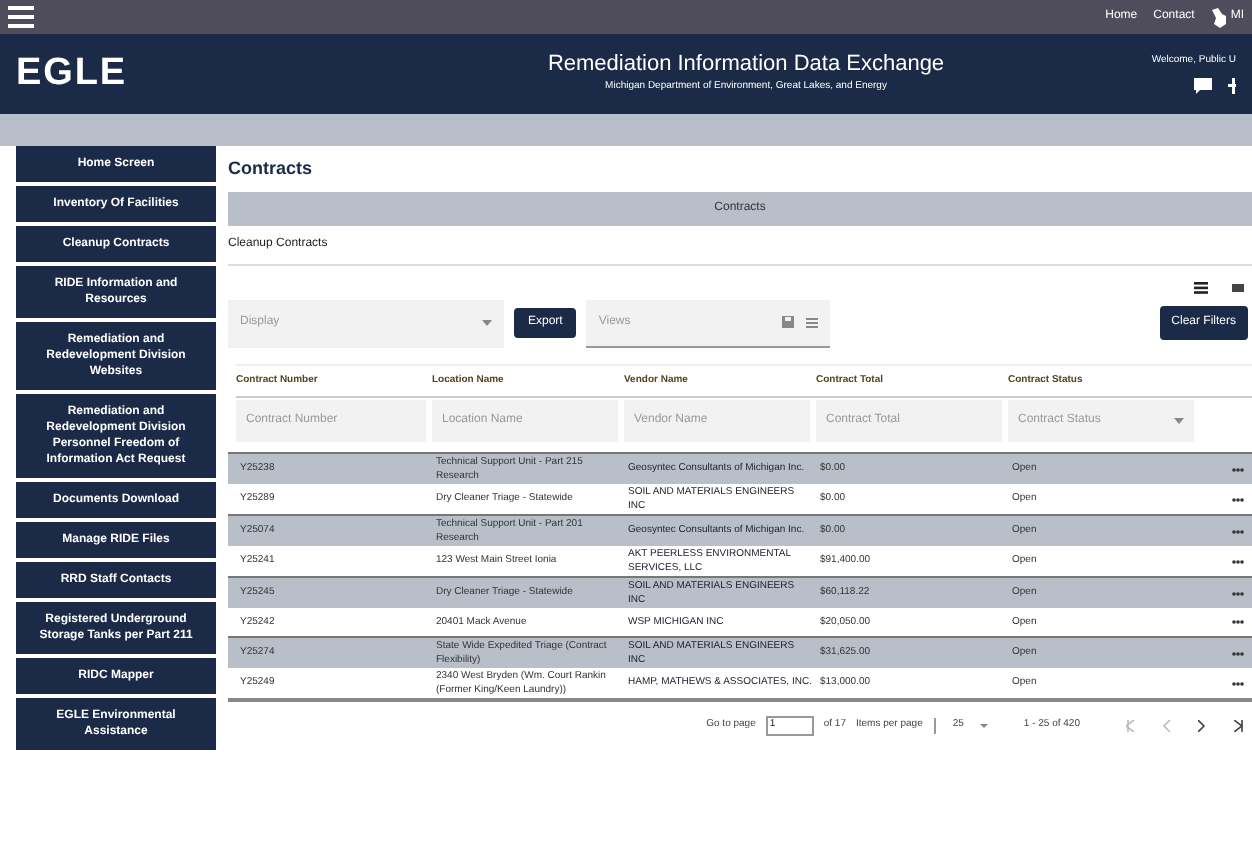 The height and width of the screenshot is (852, 1252). Describe the element at coordinates (1239, 725) in the screenshot. I see `last-page-icon` at that location.